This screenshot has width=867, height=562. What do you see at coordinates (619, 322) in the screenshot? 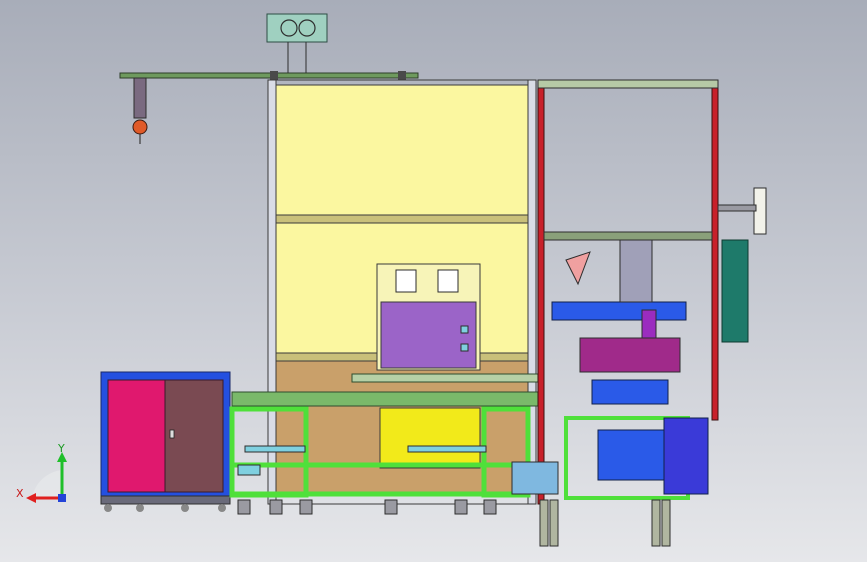
I see `gantry-mechanism` at bounding box center [619, 322].